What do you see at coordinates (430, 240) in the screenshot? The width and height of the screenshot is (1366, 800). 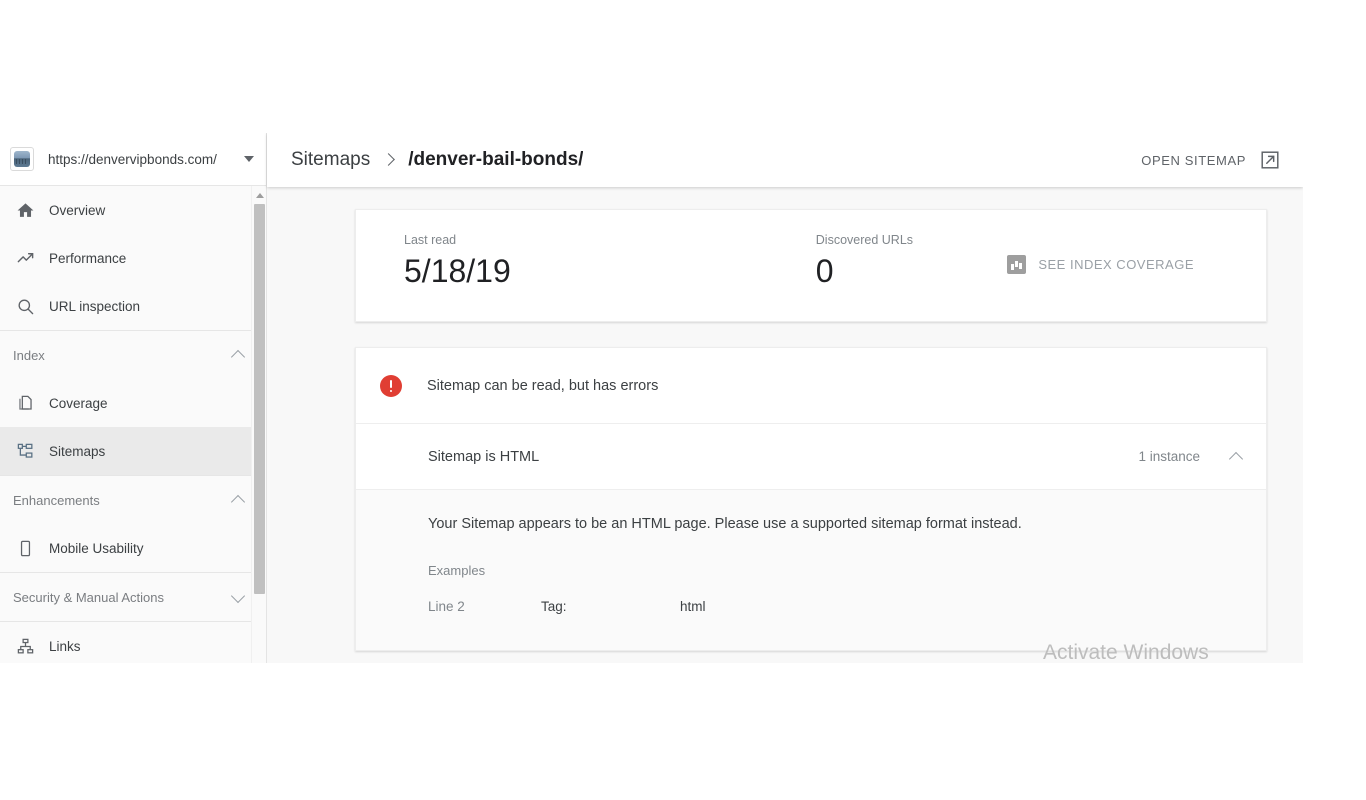 I see `stat-label: Last read` at bounding box center [430, 240].